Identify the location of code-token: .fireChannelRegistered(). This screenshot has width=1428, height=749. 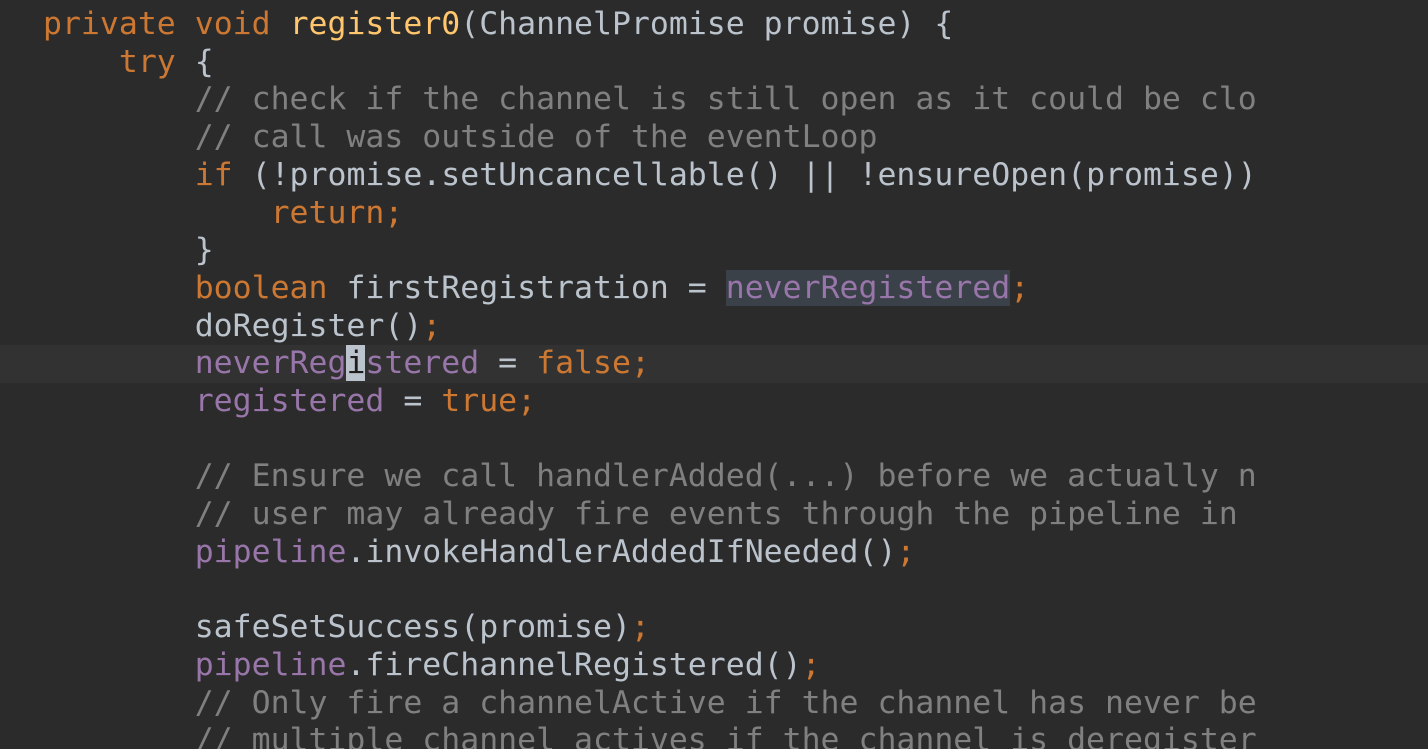
(574, 664).